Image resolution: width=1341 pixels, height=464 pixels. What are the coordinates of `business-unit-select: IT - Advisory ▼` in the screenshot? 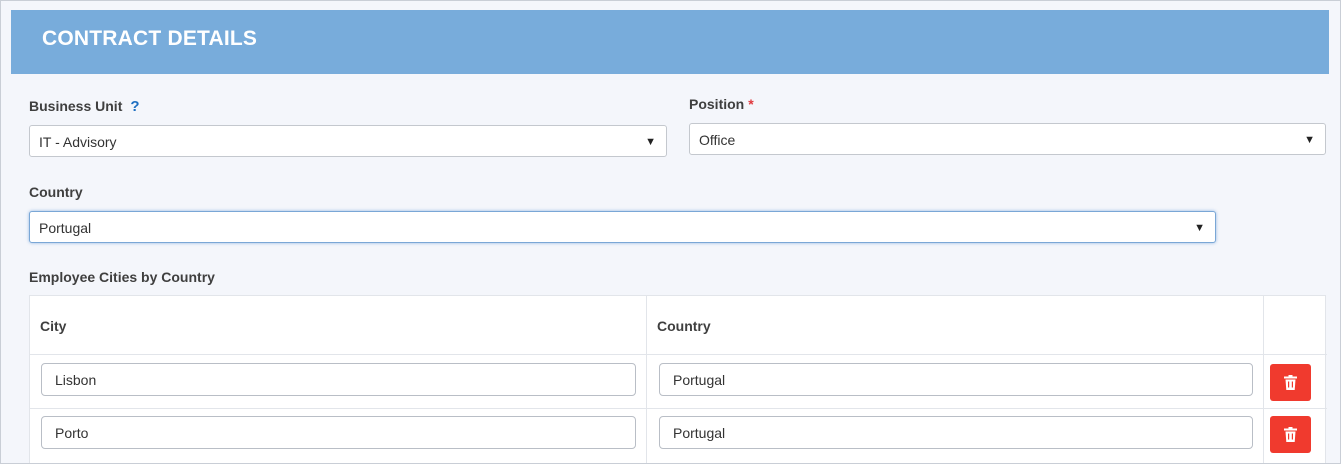 It's located at (348, 141).